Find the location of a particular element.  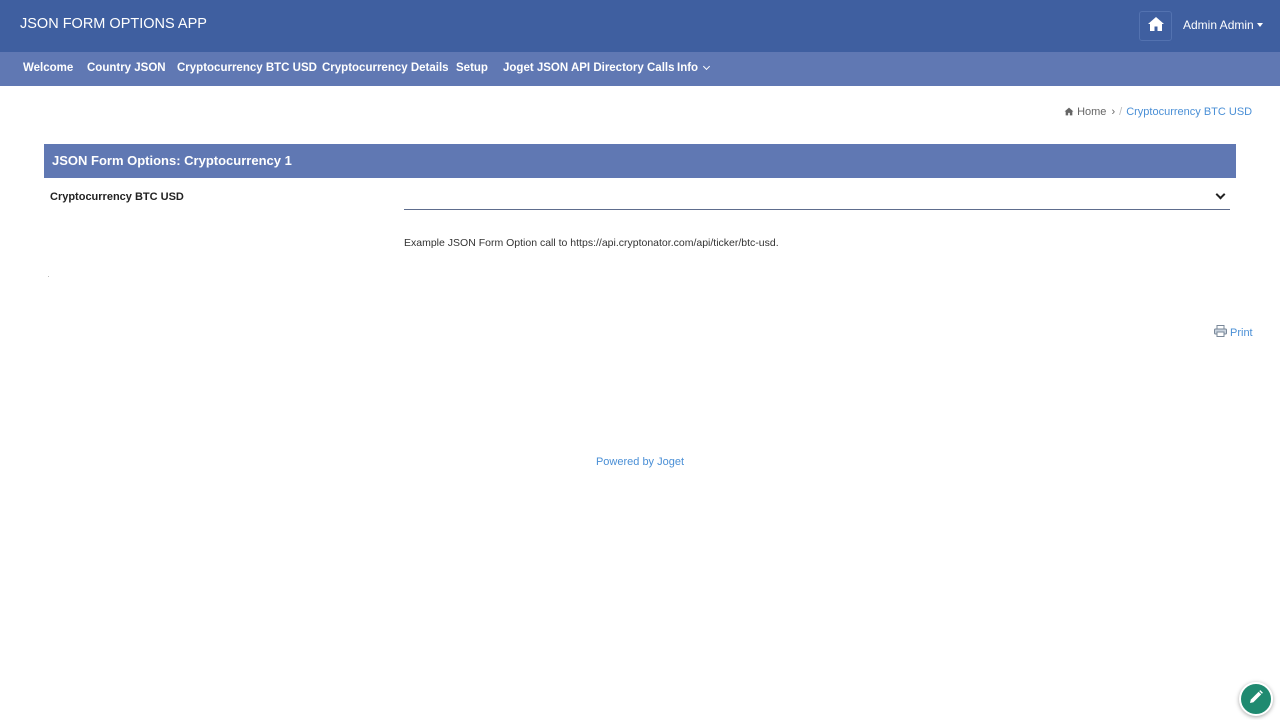

powered-by-link: Powered by Joget is located at coordinates (640, 462).